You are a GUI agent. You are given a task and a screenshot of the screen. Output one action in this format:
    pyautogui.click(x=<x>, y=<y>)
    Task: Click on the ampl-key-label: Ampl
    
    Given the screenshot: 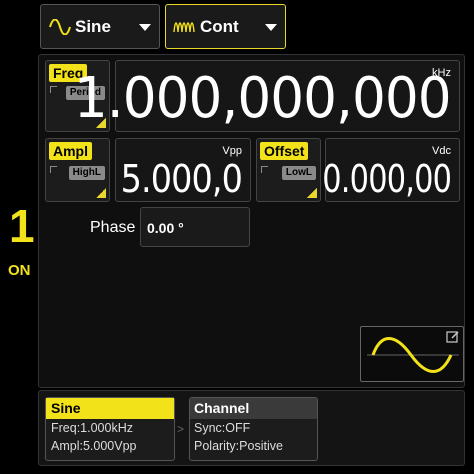 What is the action you would take?
    pyautogui.click(x=70, y=151)
    